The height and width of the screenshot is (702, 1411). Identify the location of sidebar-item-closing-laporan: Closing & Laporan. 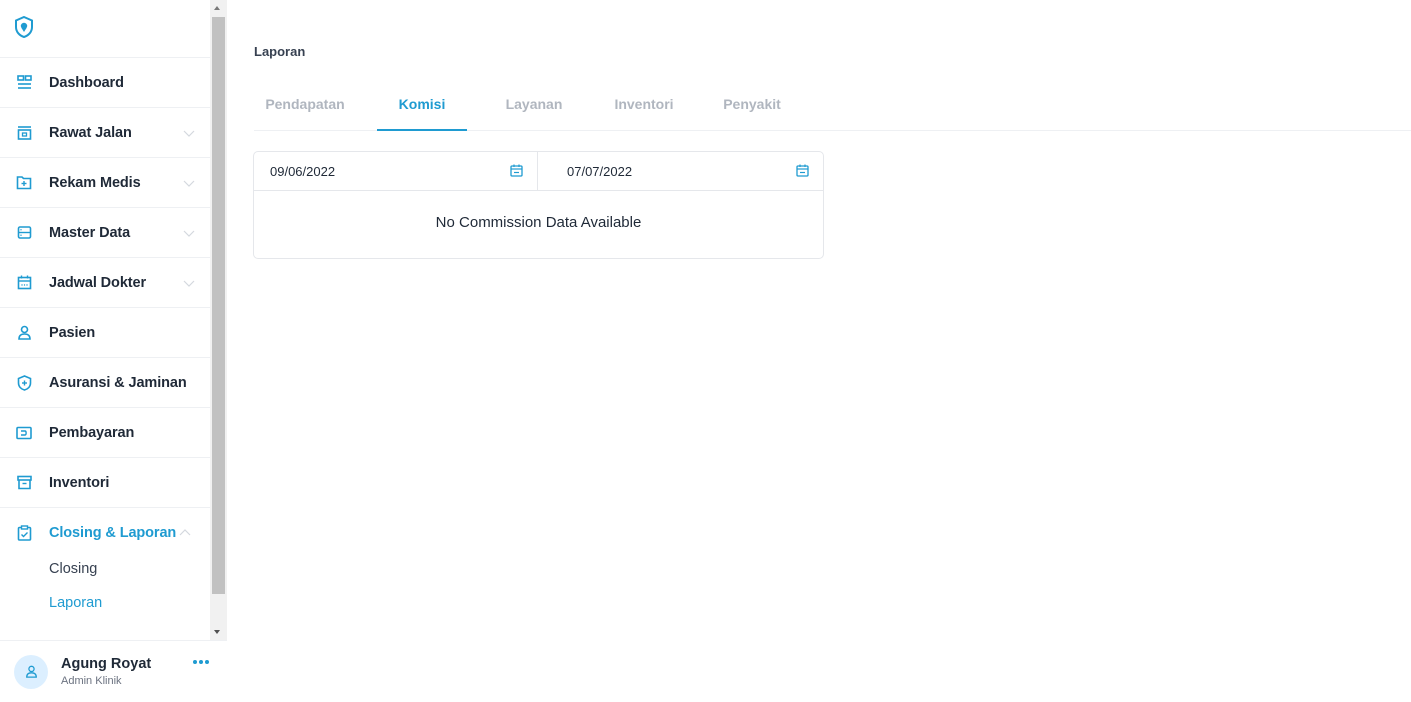
(105, 533).